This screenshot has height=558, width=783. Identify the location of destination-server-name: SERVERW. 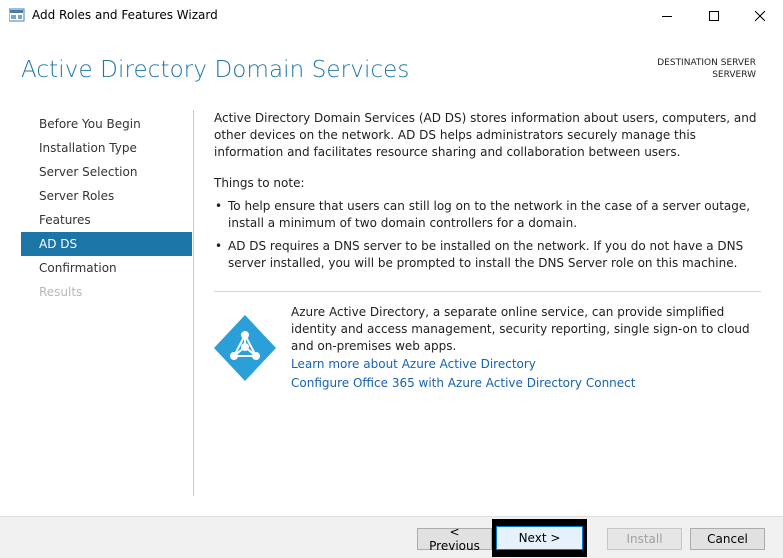
(734, 75).